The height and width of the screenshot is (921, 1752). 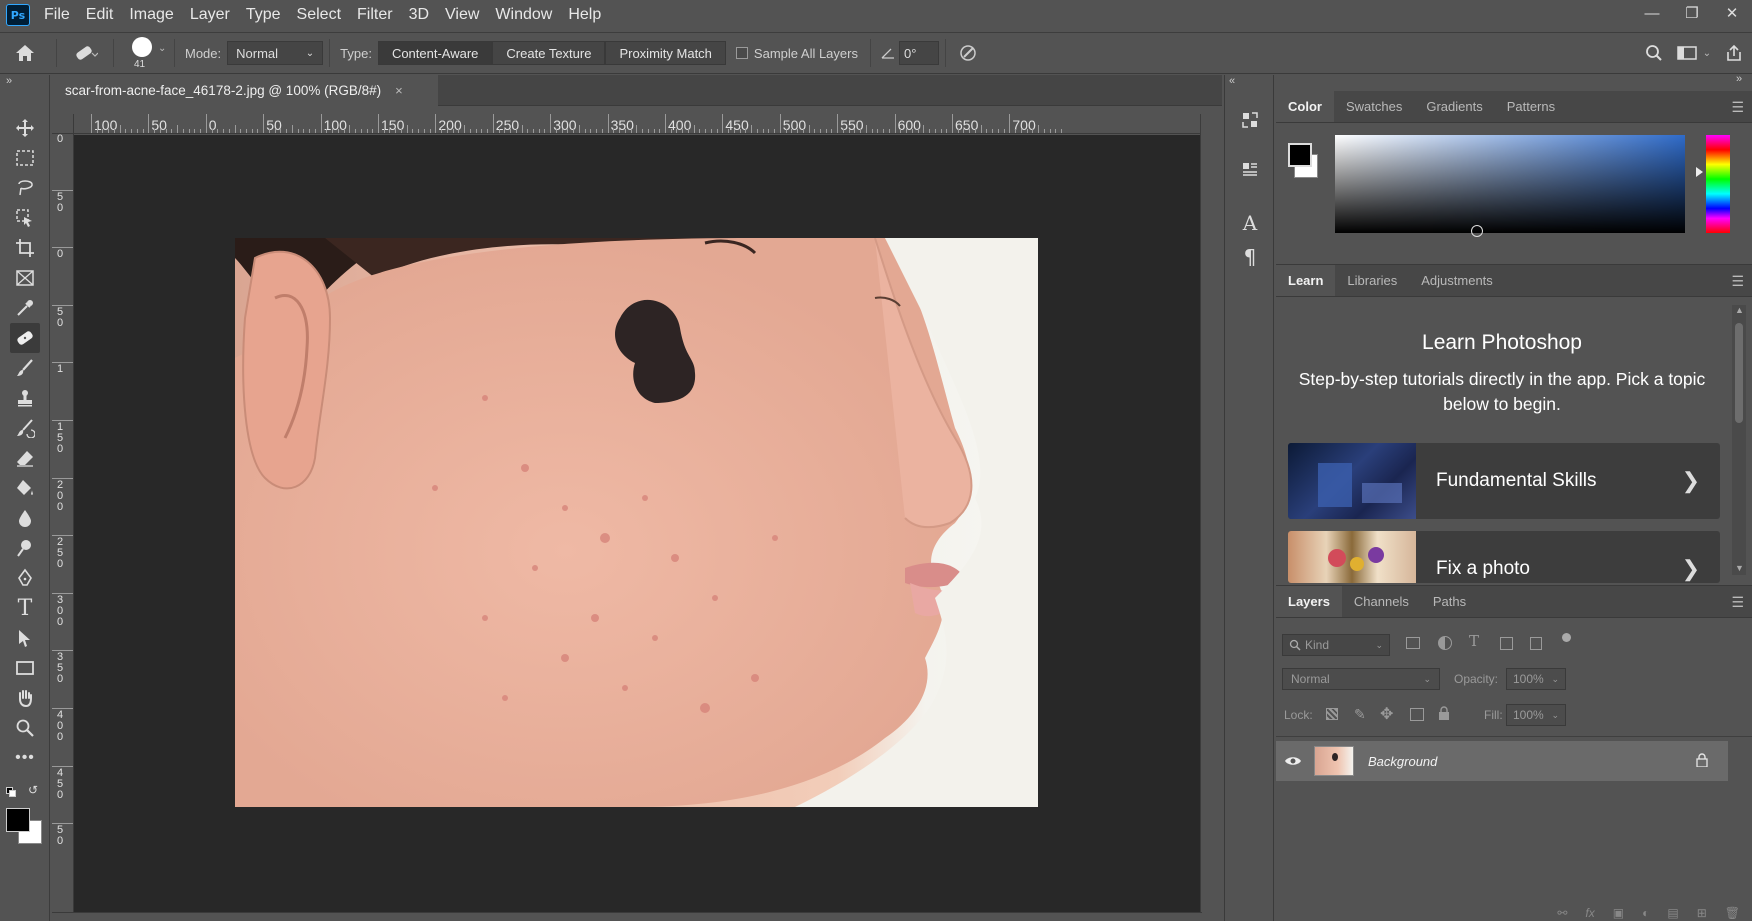 What do you see at coordinates (1250, 120) in the screenshot?
I see `history-panel-icon` at bounding box center [1250, 120].